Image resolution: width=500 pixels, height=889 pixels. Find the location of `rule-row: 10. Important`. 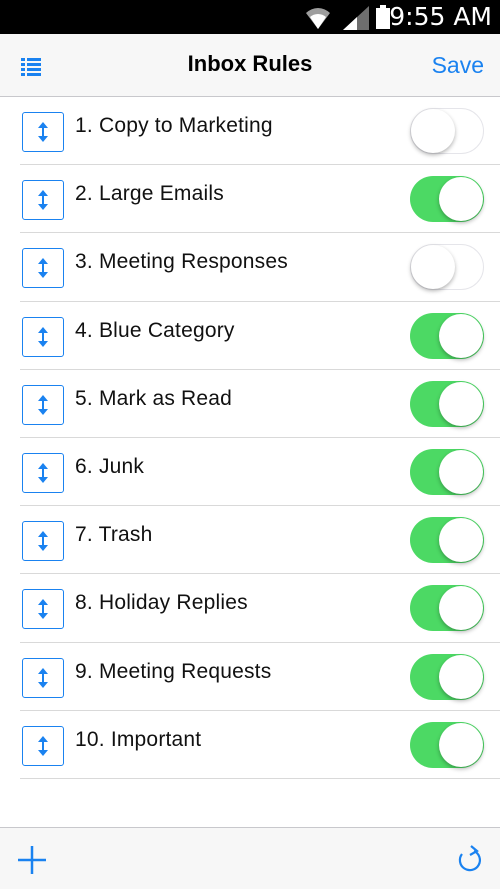

rule-row: 10. Important is located at coordinates (260, 745).